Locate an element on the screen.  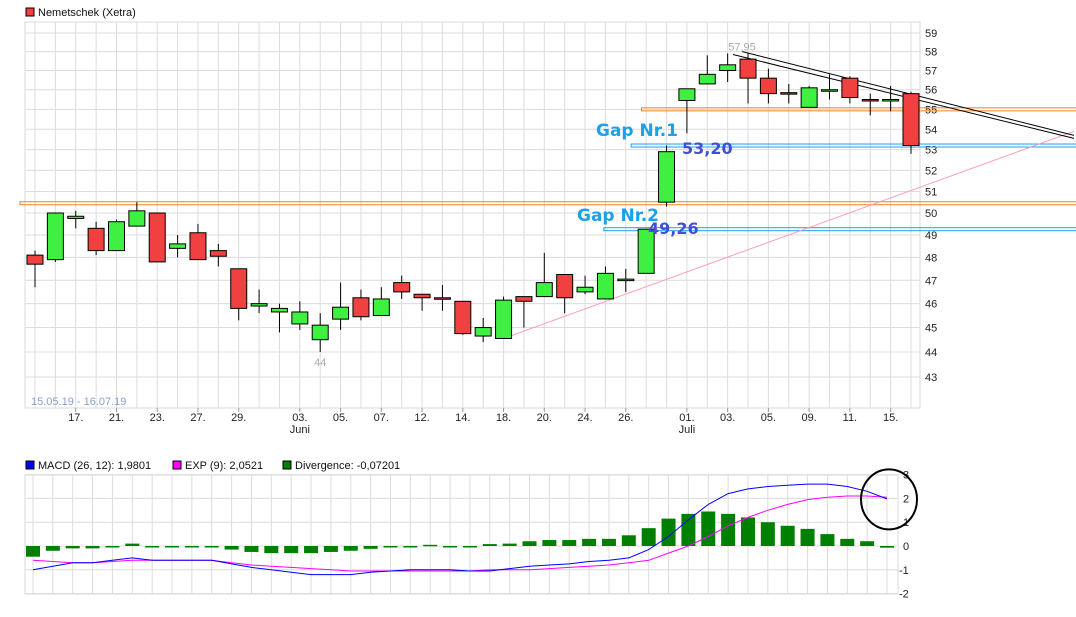
x-tick-label: 07. is located at coordinates (381, 418).